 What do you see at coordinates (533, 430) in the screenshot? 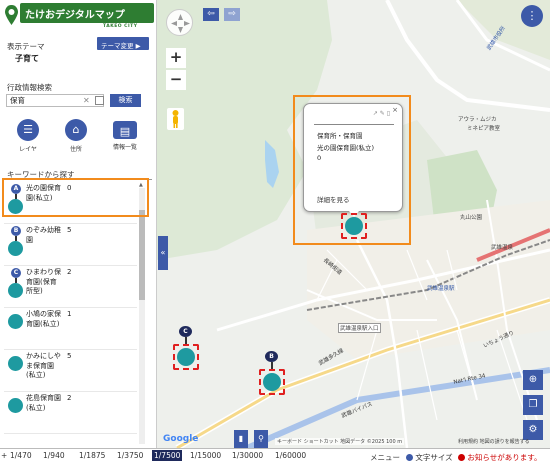
I see `settings-icon: ⚙` at bounding box center [533, 430].